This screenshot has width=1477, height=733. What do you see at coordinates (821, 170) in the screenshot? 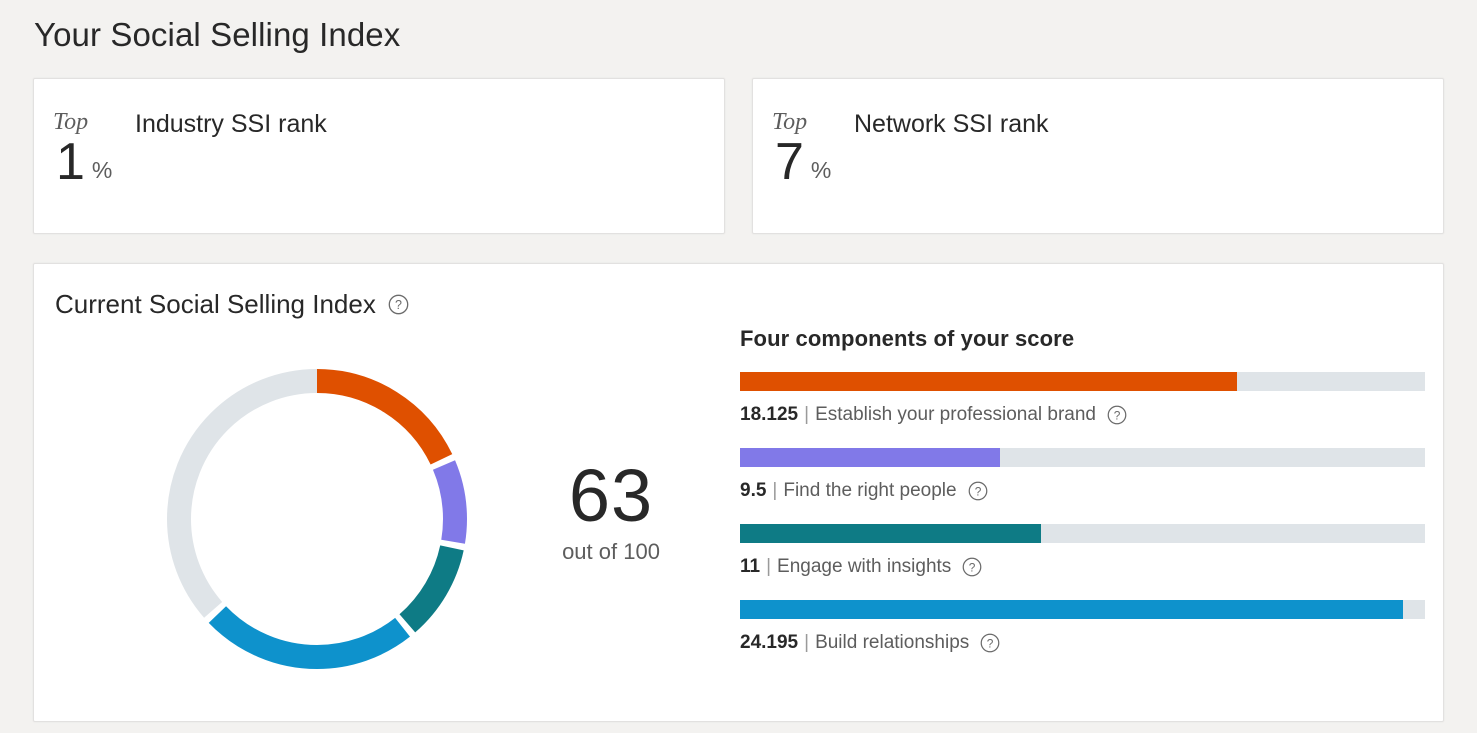
I see `network-rank-unit: %` at bounding box center [821, 170].